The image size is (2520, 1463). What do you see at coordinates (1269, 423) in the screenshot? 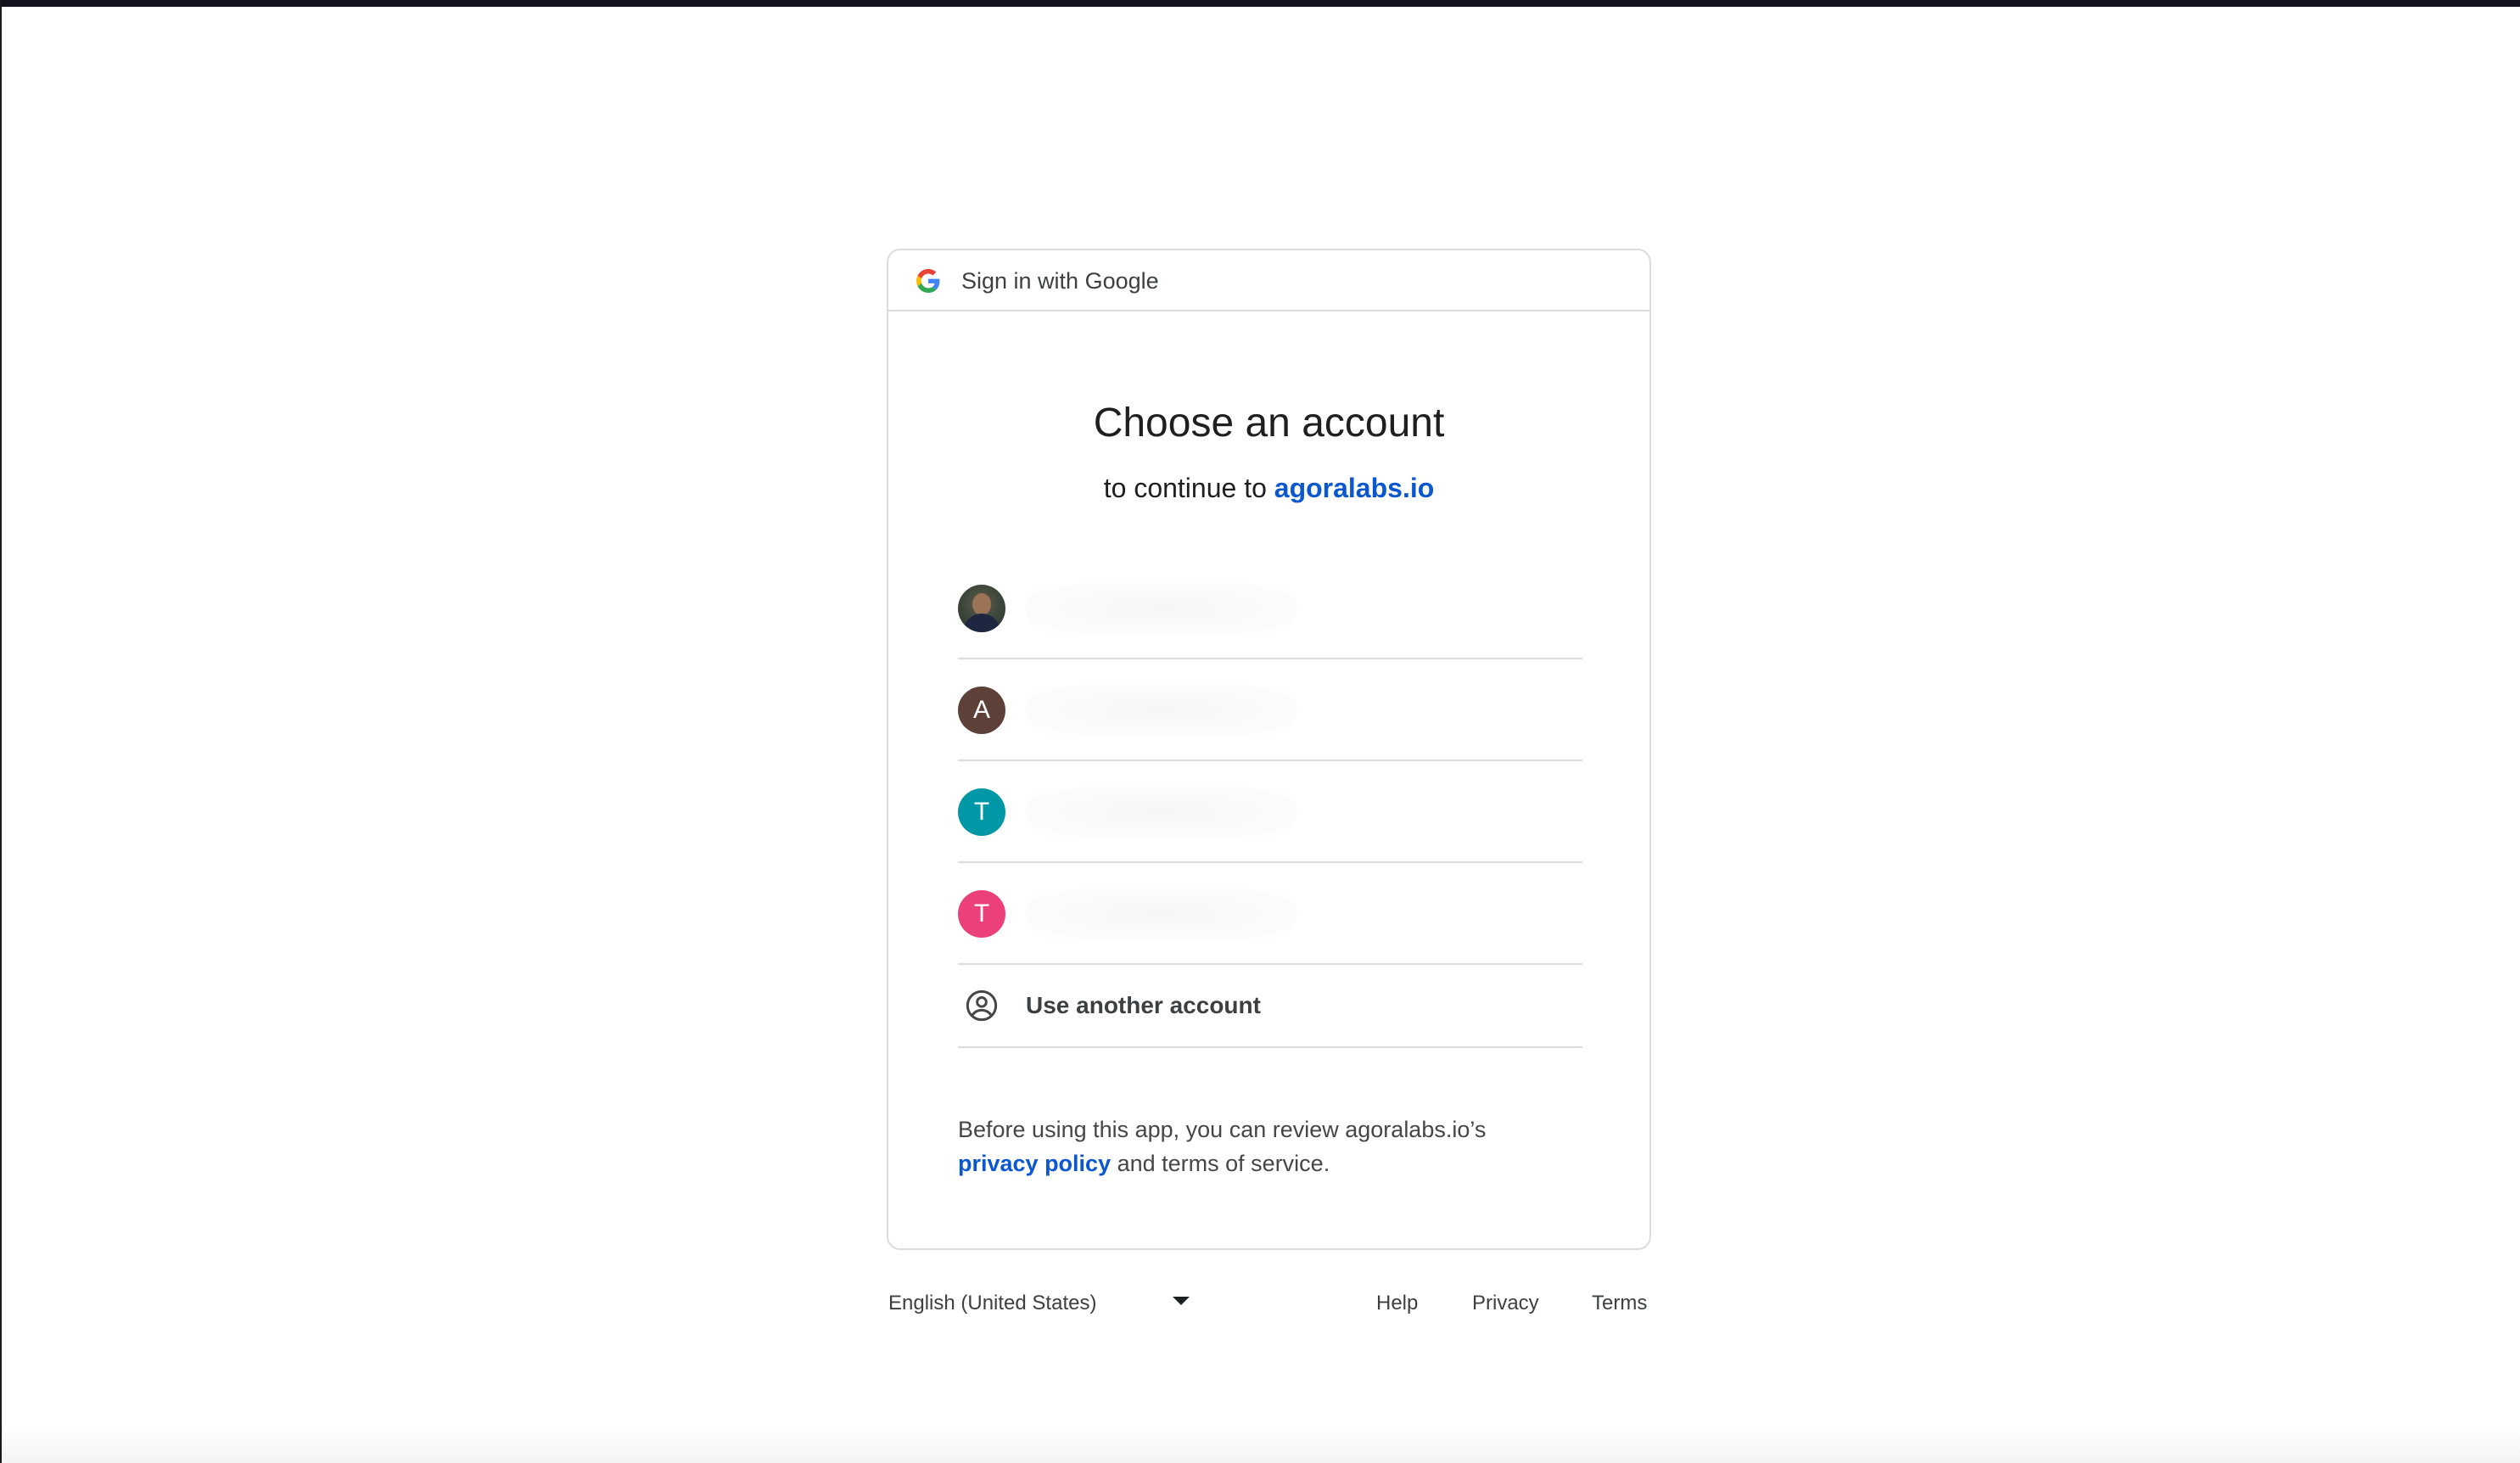
I see `page-title: Choose an account` at bounding box center [1269, 423].